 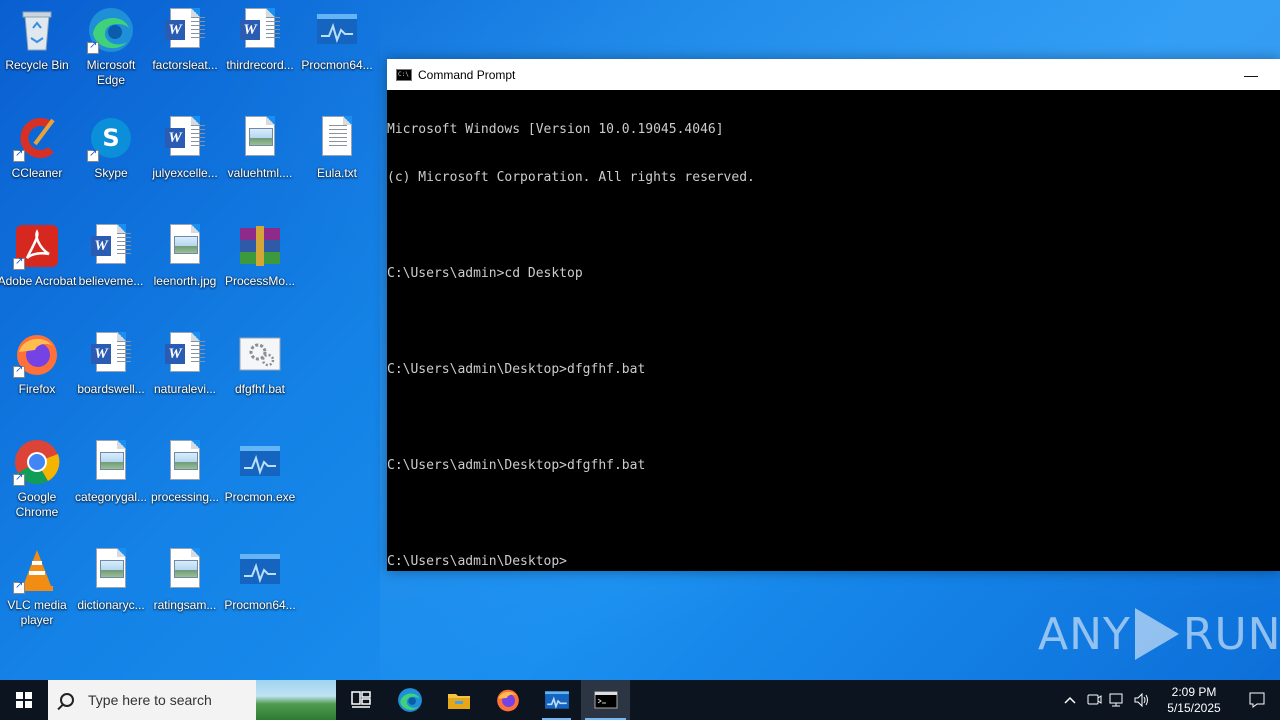 I want to click on tray-volume-button, so click(x=1142, y=700).